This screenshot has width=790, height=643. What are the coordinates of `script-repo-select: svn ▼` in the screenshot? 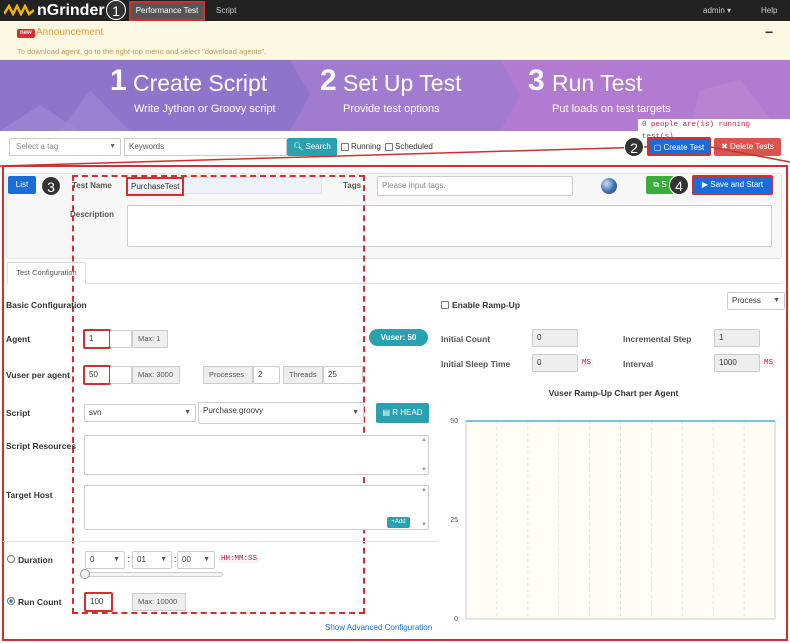 It's located at (140, 413).